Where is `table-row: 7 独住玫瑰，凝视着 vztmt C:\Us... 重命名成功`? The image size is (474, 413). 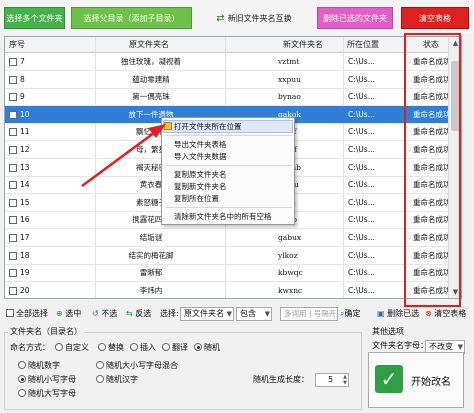 table-row: 7 独住玫瑰，凝视着 vztmt C:\Us... 重命名成功 is located at coordinates (233, 62).